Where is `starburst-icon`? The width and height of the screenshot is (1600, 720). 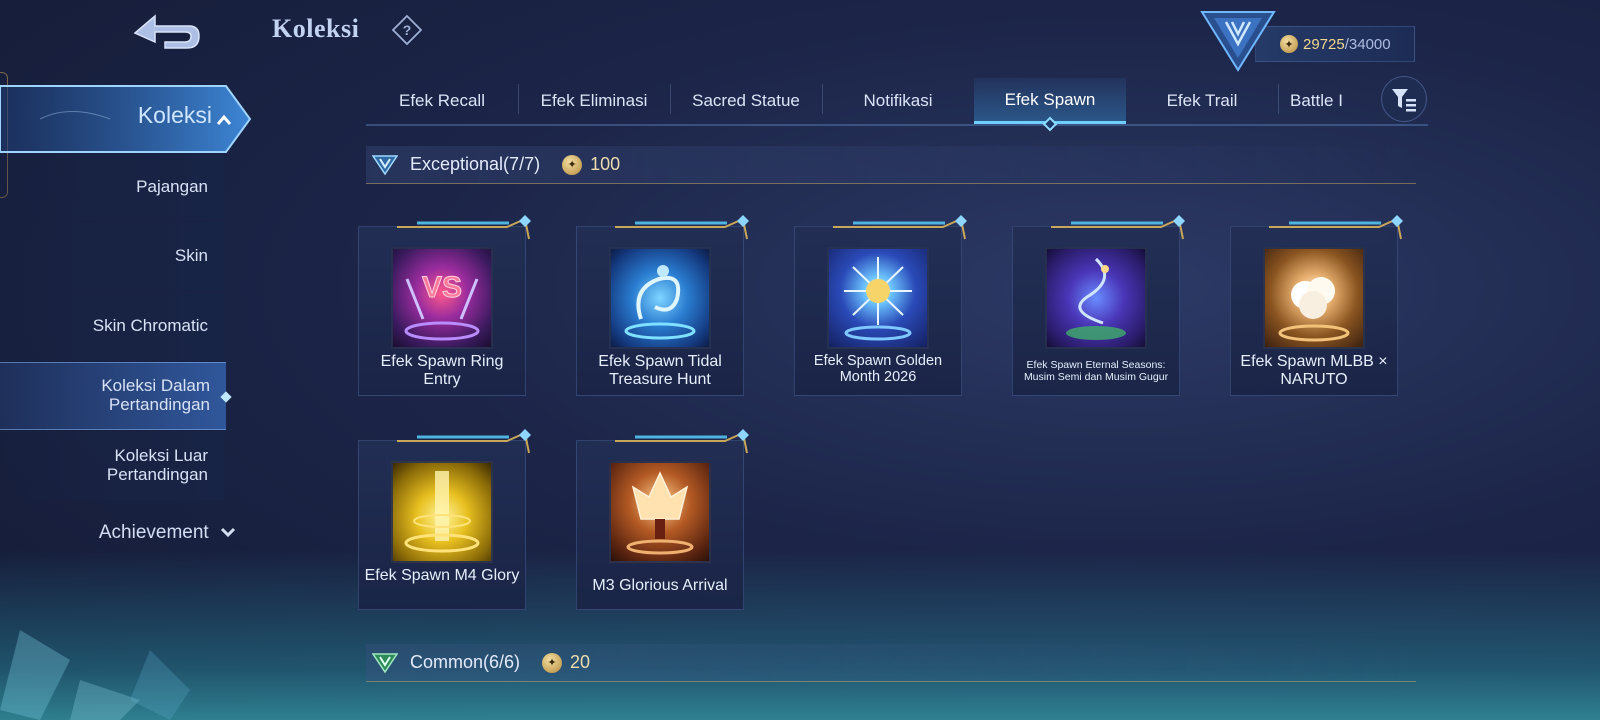 starburst-icon is located at coordinates (878, 299).